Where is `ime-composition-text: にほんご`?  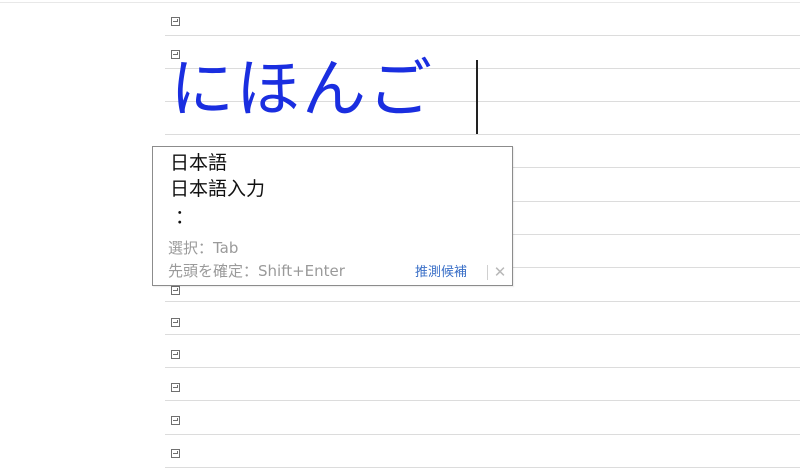 ime-composition-text: にほんご is located at coordinates (302, 90).